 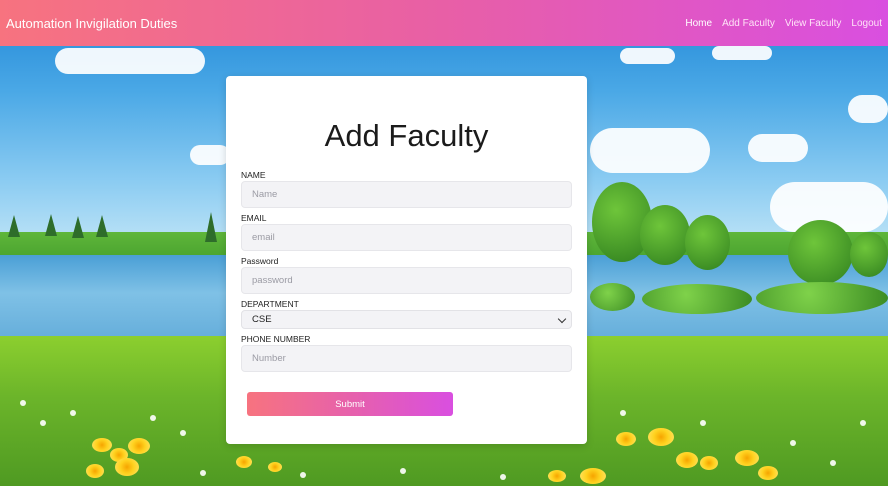 I want to click on email-field-group: EMAIL, so click(x=406, y=231).